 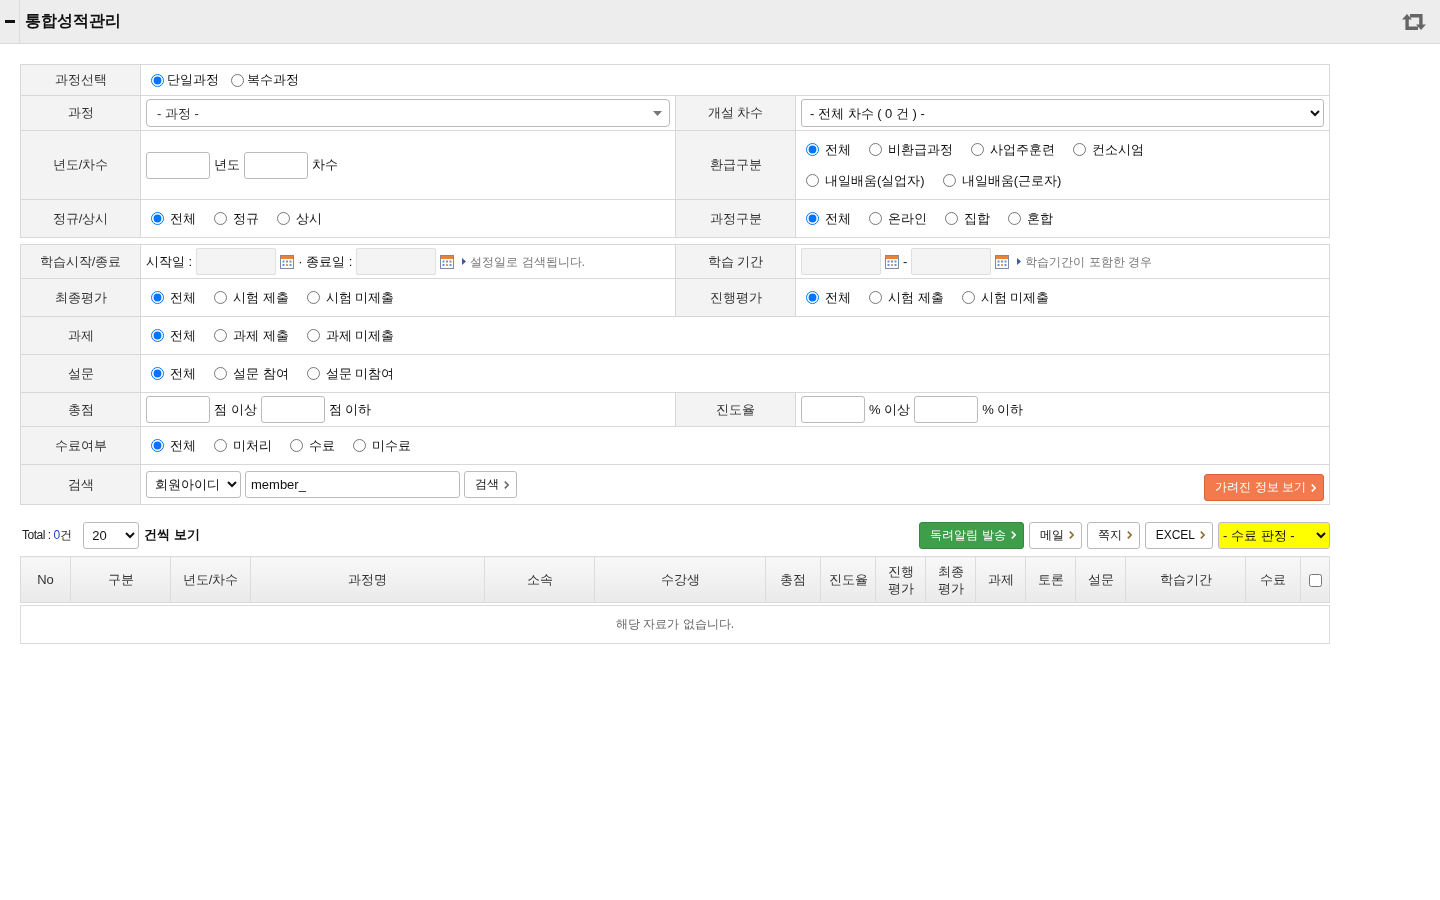 I want to click on column-header: 진행 평가, so click(x=900, y=579).